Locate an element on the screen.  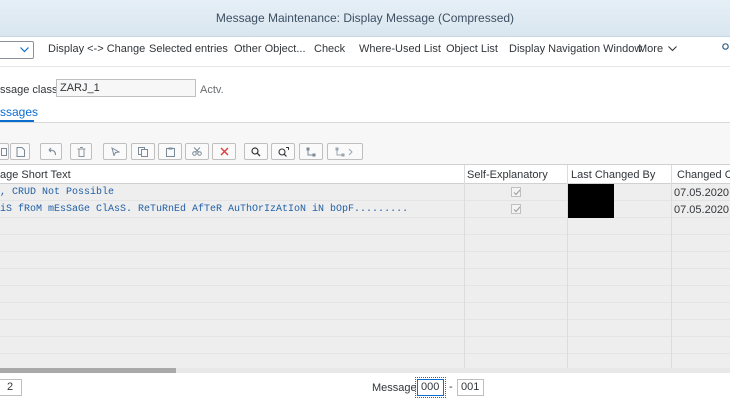
clipboard-icon is located at coordinates (170, 152).